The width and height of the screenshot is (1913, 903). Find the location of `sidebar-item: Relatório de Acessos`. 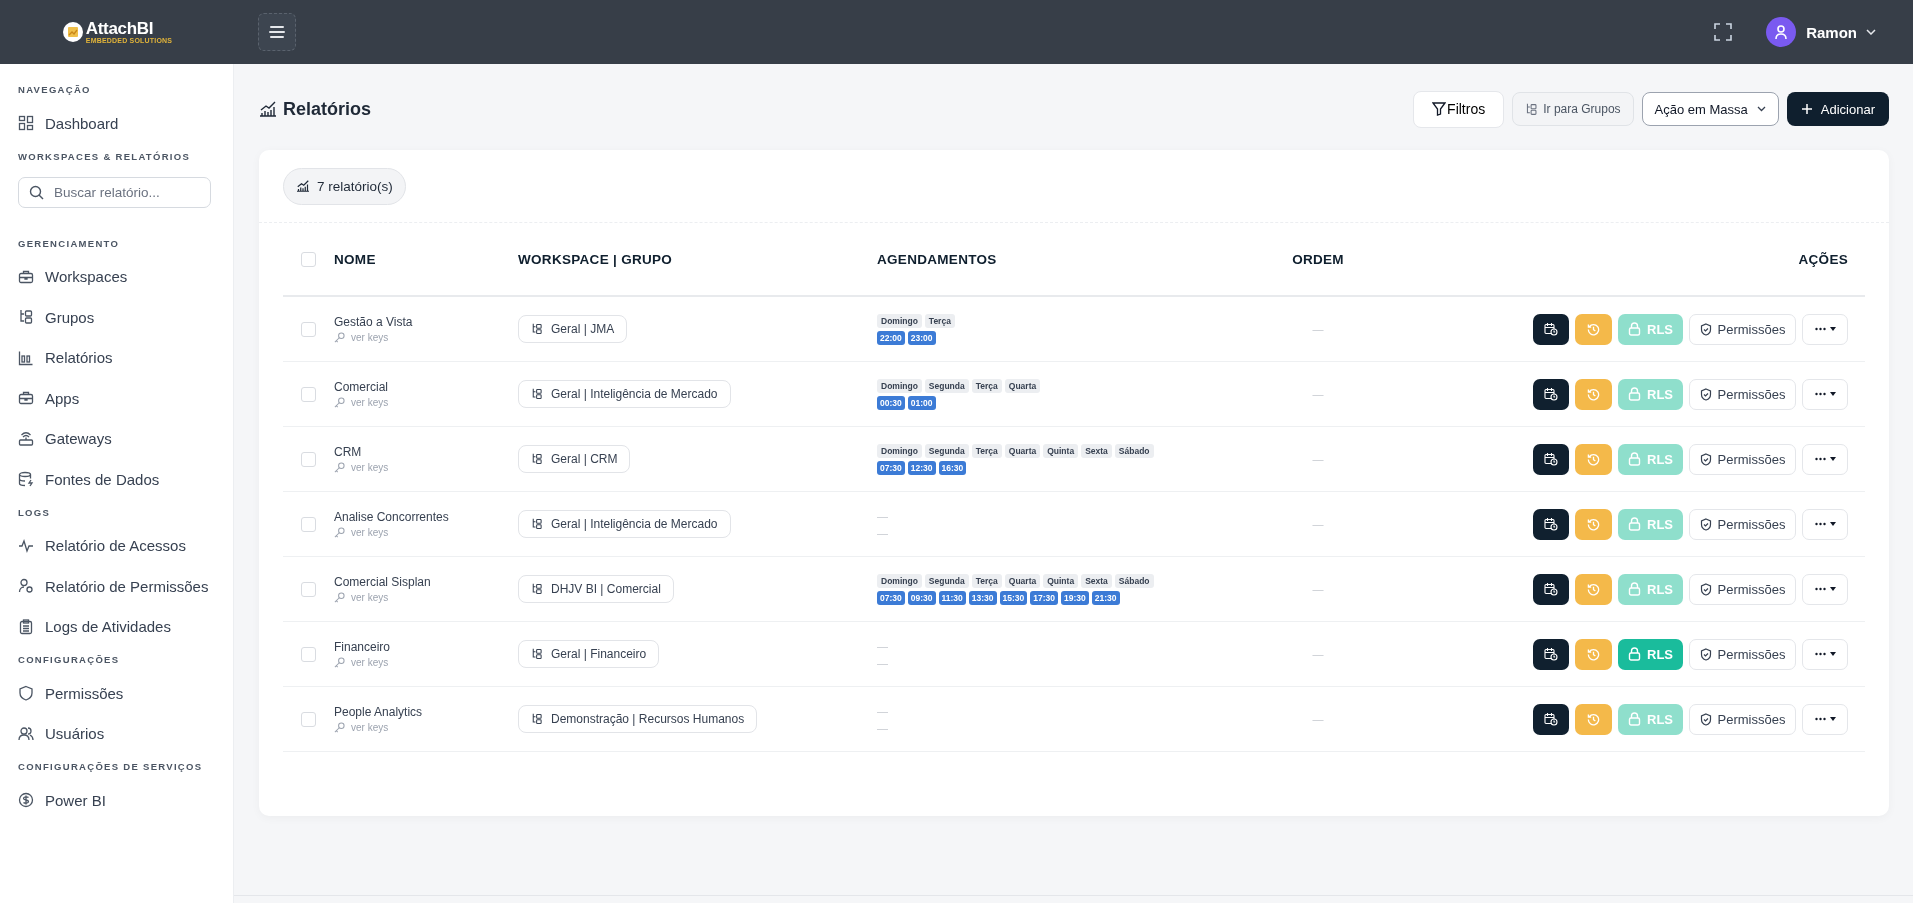

sidebar-item: Relatório de Acessos is located at coordinates (125, 545).